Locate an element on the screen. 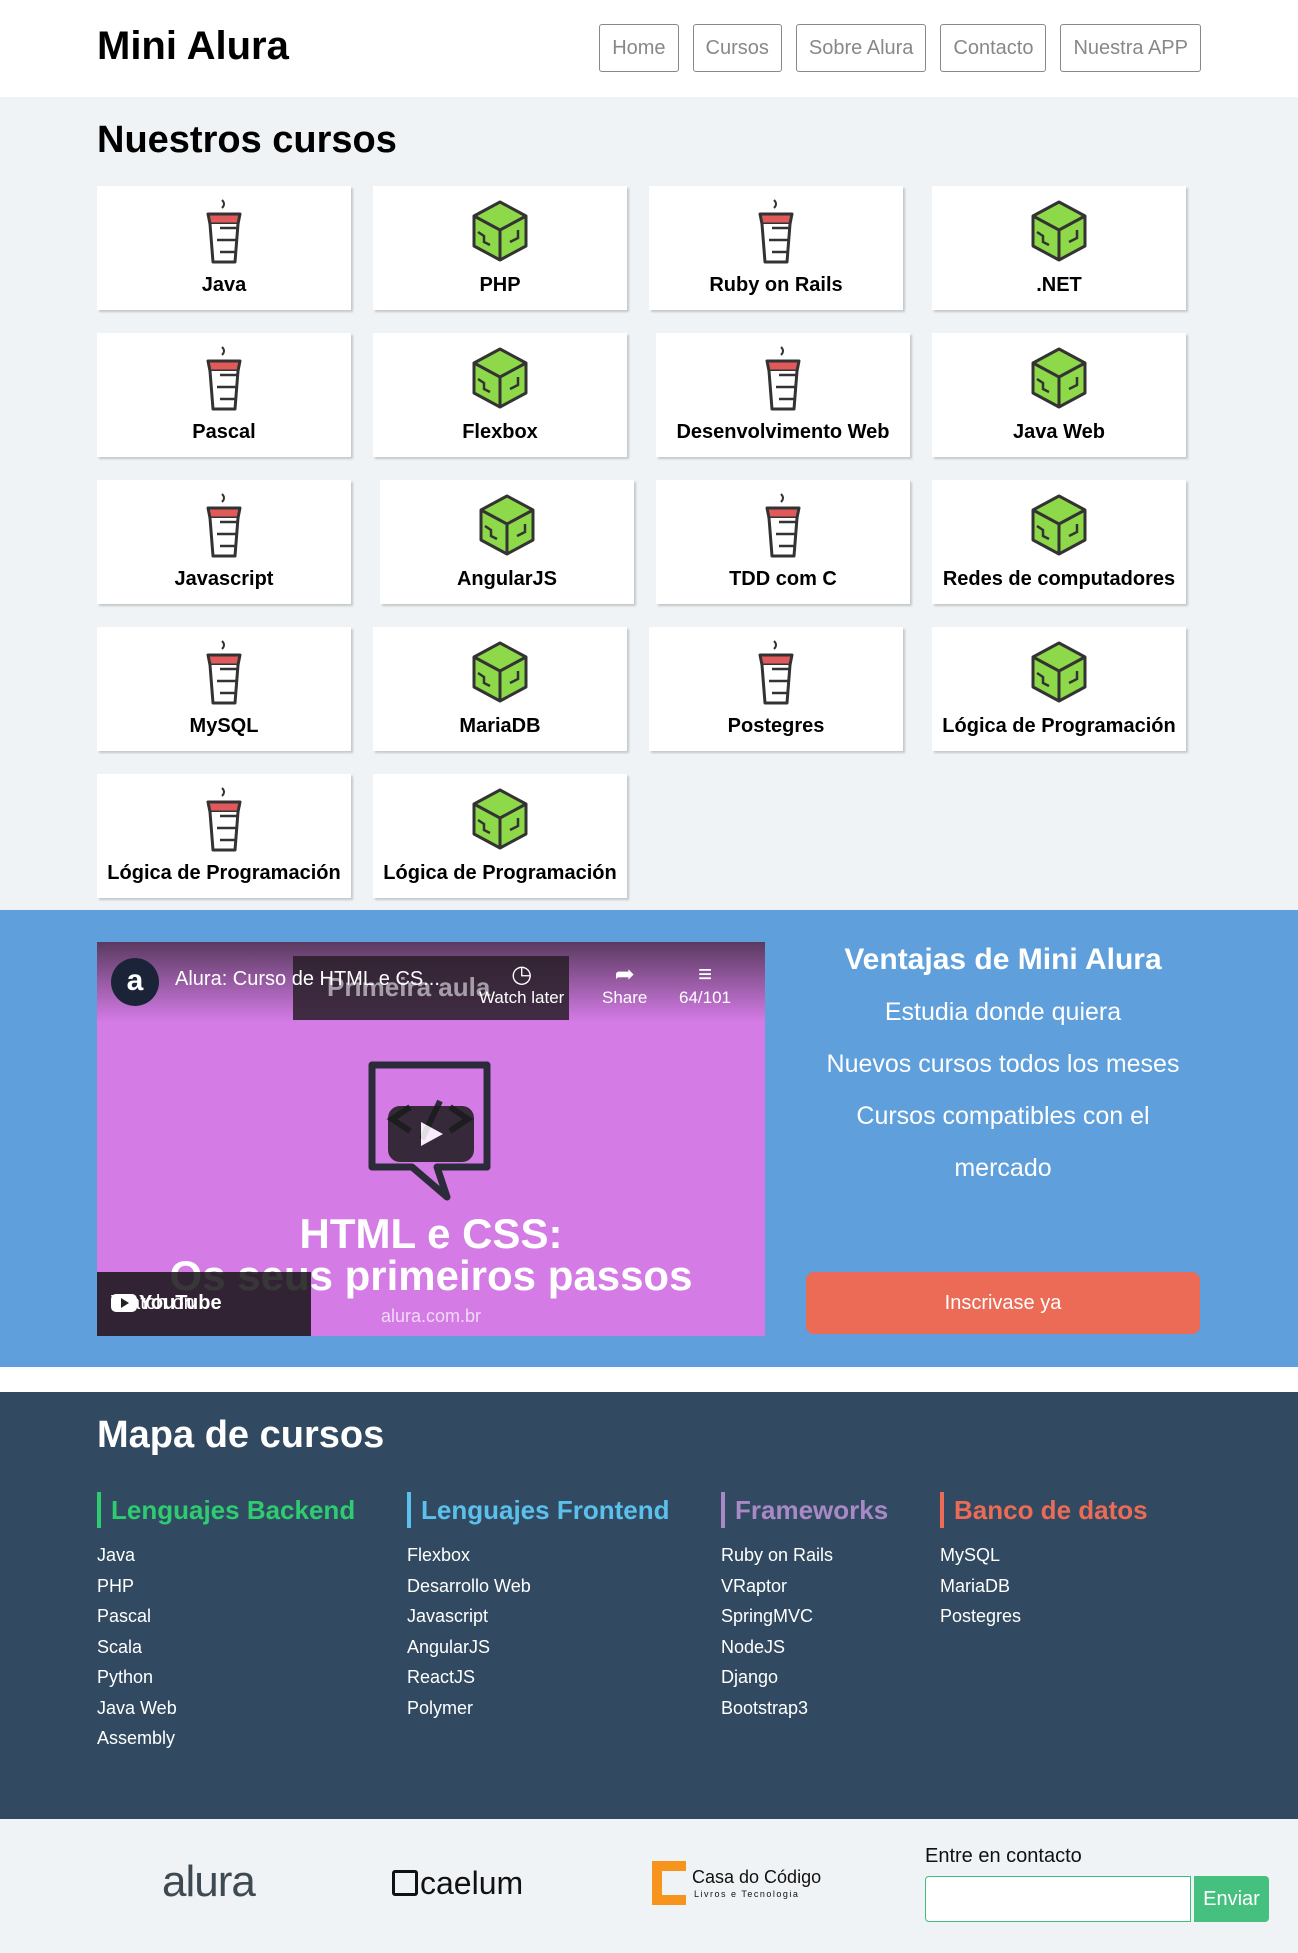 This screenshot has height=1953, width=1298. send-button: Enviar is located at coordinates (1231, 1899).